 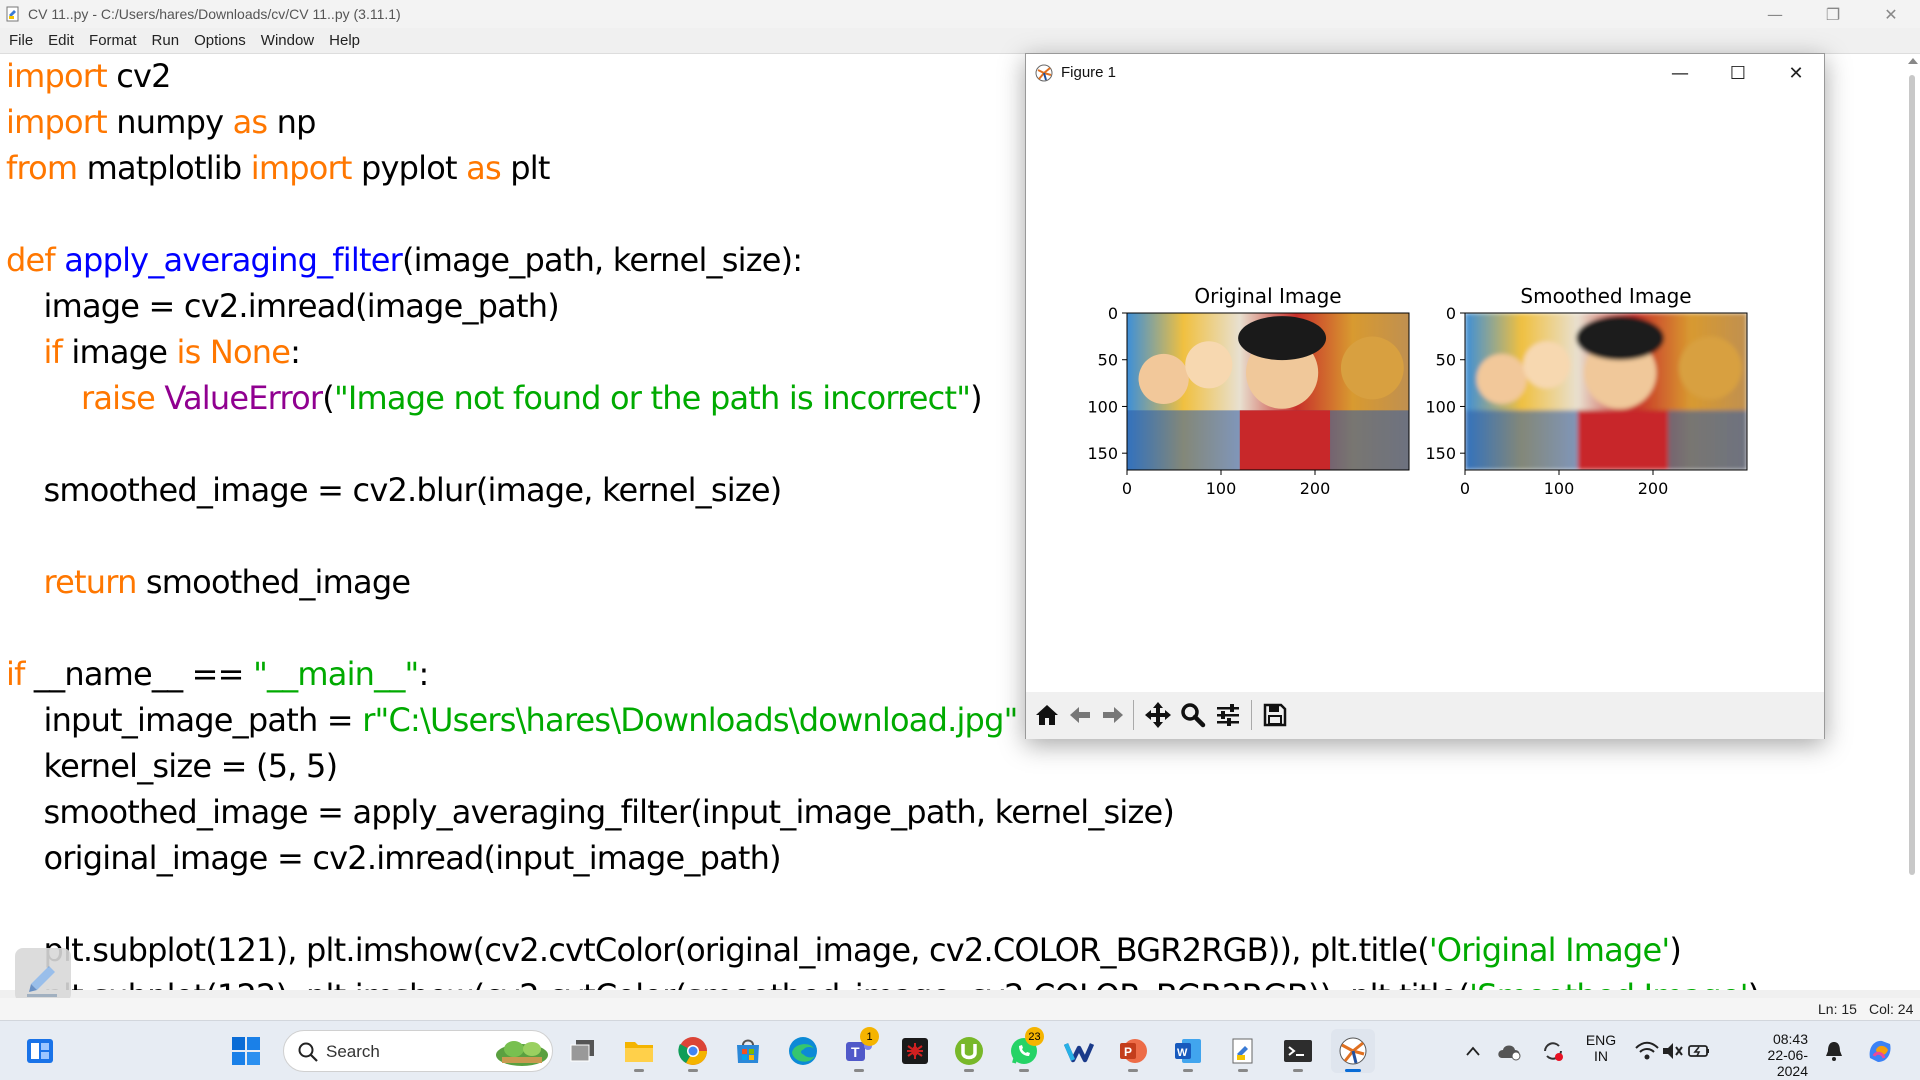 I want to click on chevron-up-icon, so click(x=1473, y=1051).